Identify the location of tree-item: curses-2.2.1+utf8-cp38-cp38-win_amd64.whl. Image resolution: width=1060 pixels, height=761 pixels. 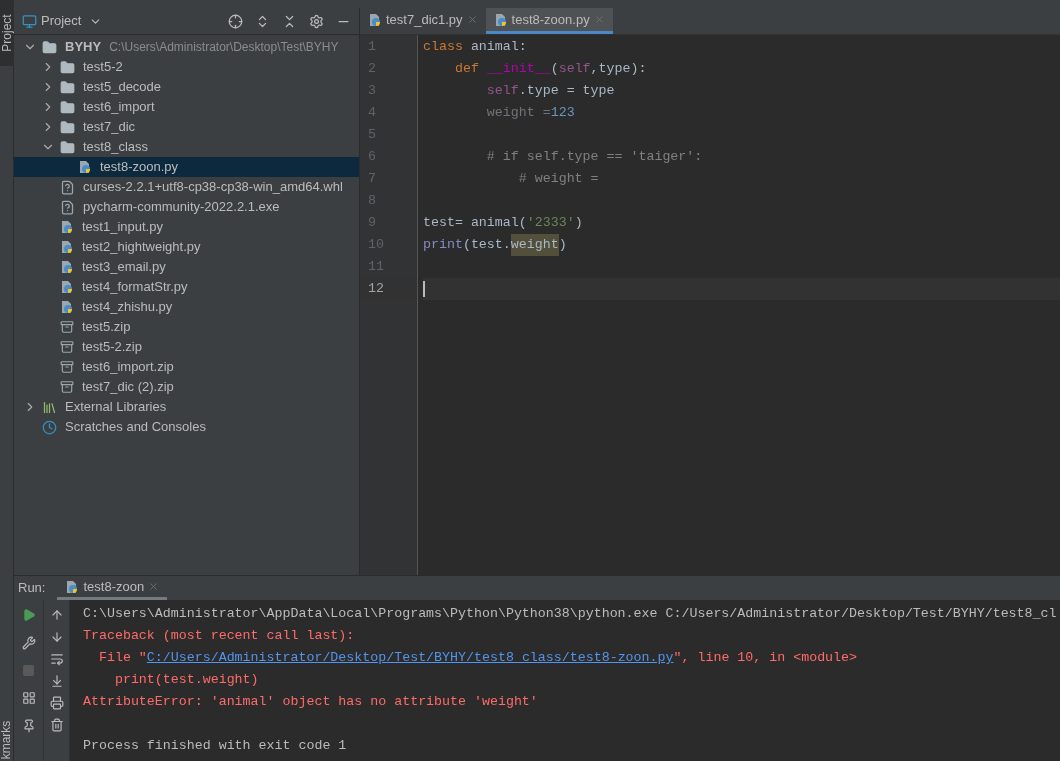
(186, 187).